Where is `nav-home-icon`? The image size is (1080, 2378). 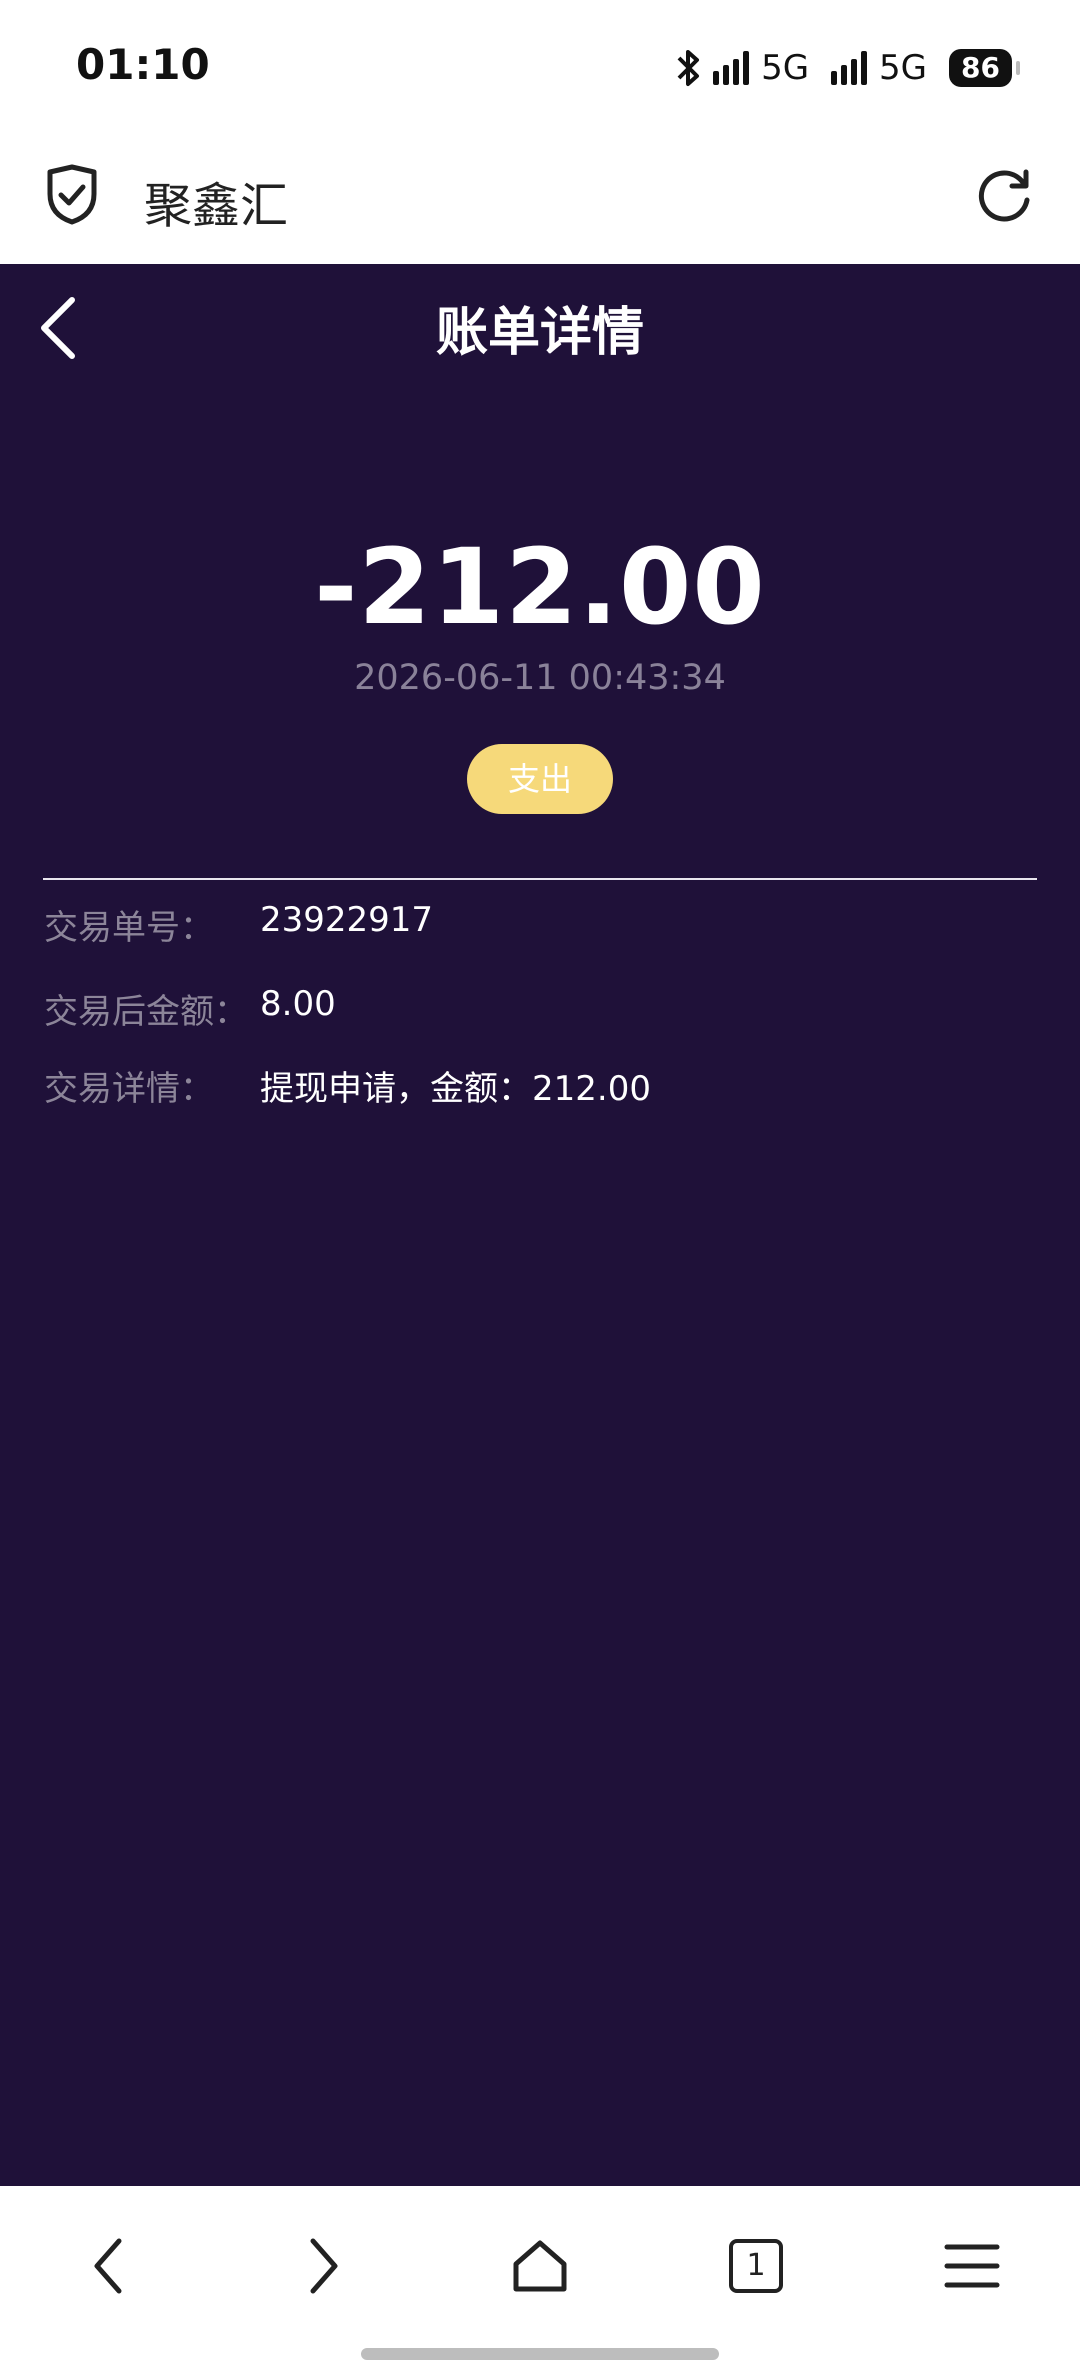 nav-home-icon is located at coordinates (540, 2266).